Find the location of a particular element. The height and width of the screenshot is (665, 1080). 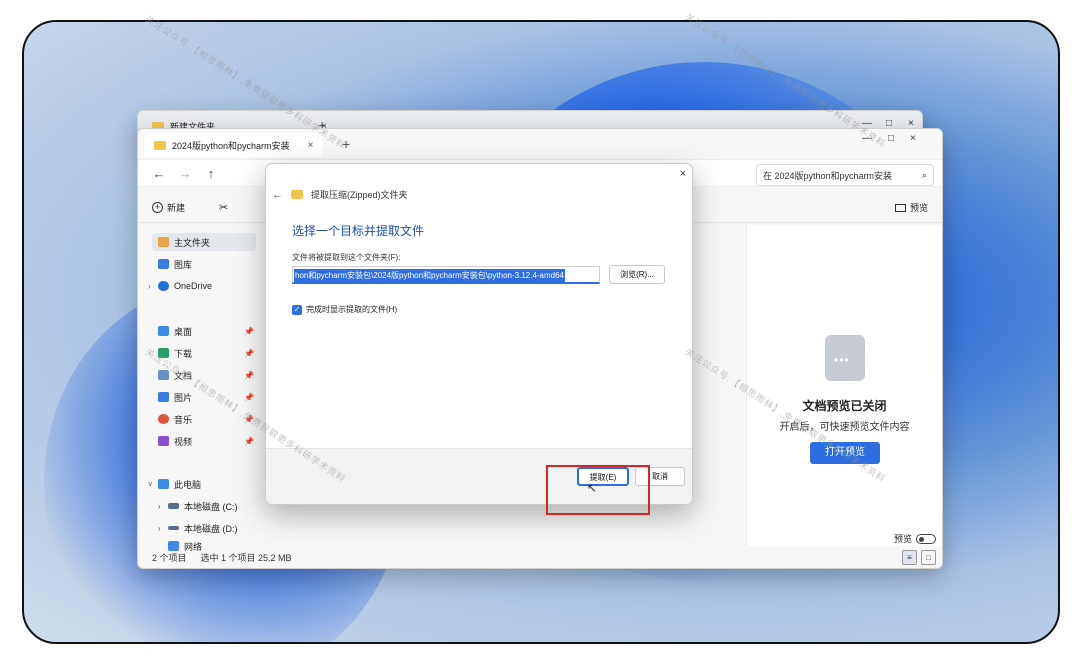

desktop-icon is located at coordinates (163, 331).